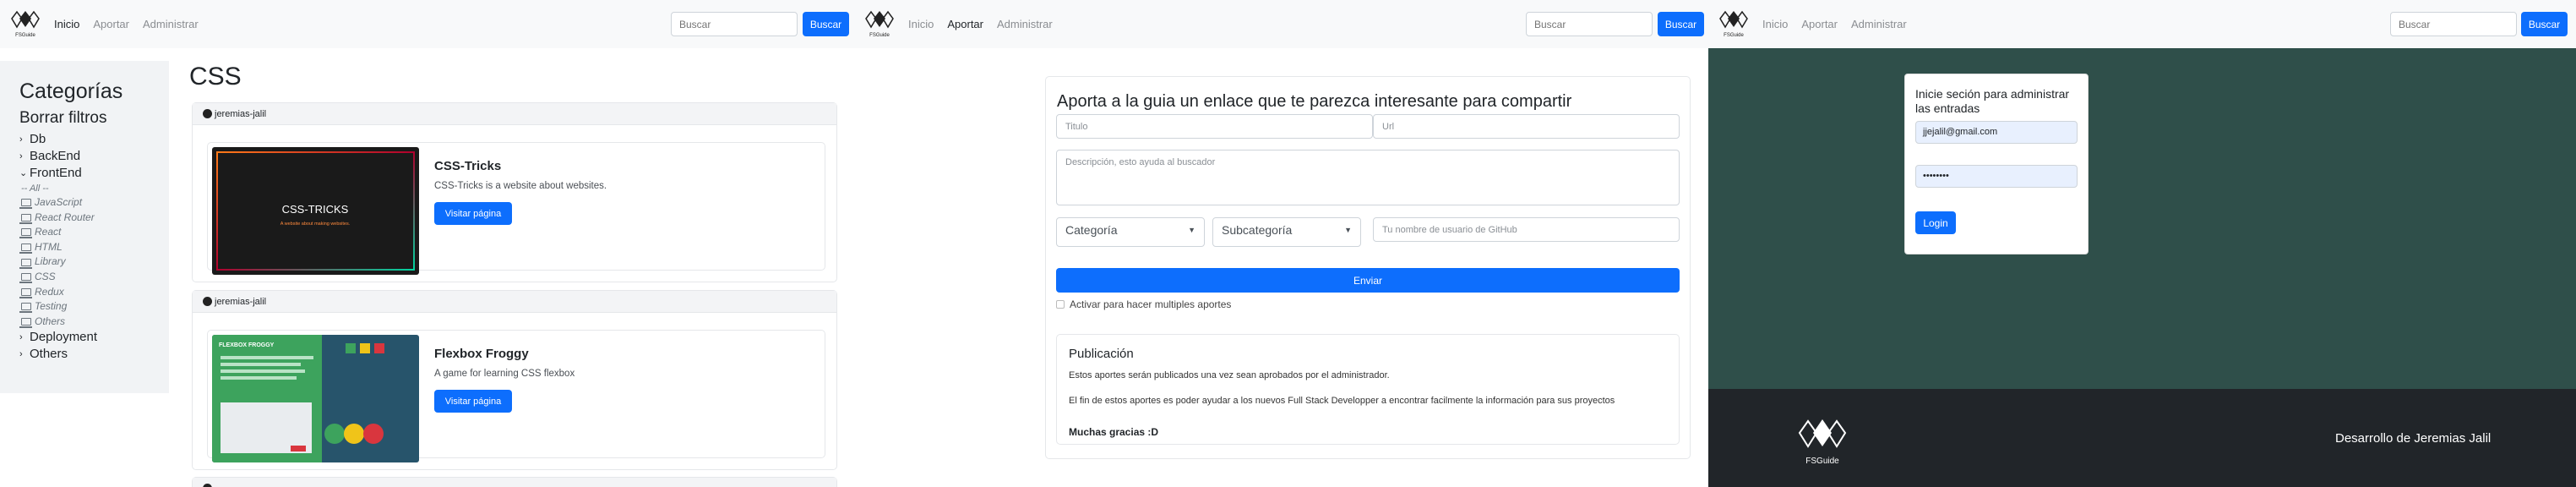 Image resolution: width=2576 pixels, height=487 pixels. Describe the element at coordinates (520, 186) in the screenshot. I see `item-description: CSS-Tricks is a website about websites.` at that location.